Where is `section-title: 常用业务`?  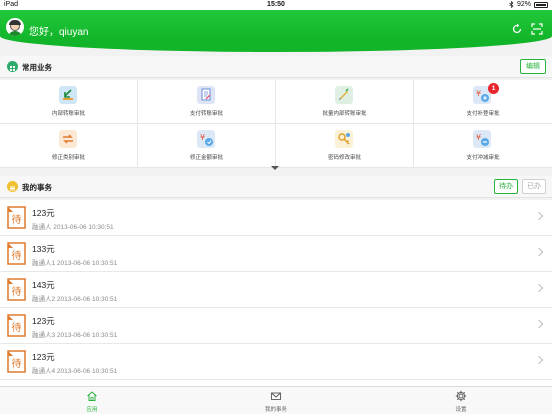 section-title: 常用业务 is located at coordinates (37, 67).